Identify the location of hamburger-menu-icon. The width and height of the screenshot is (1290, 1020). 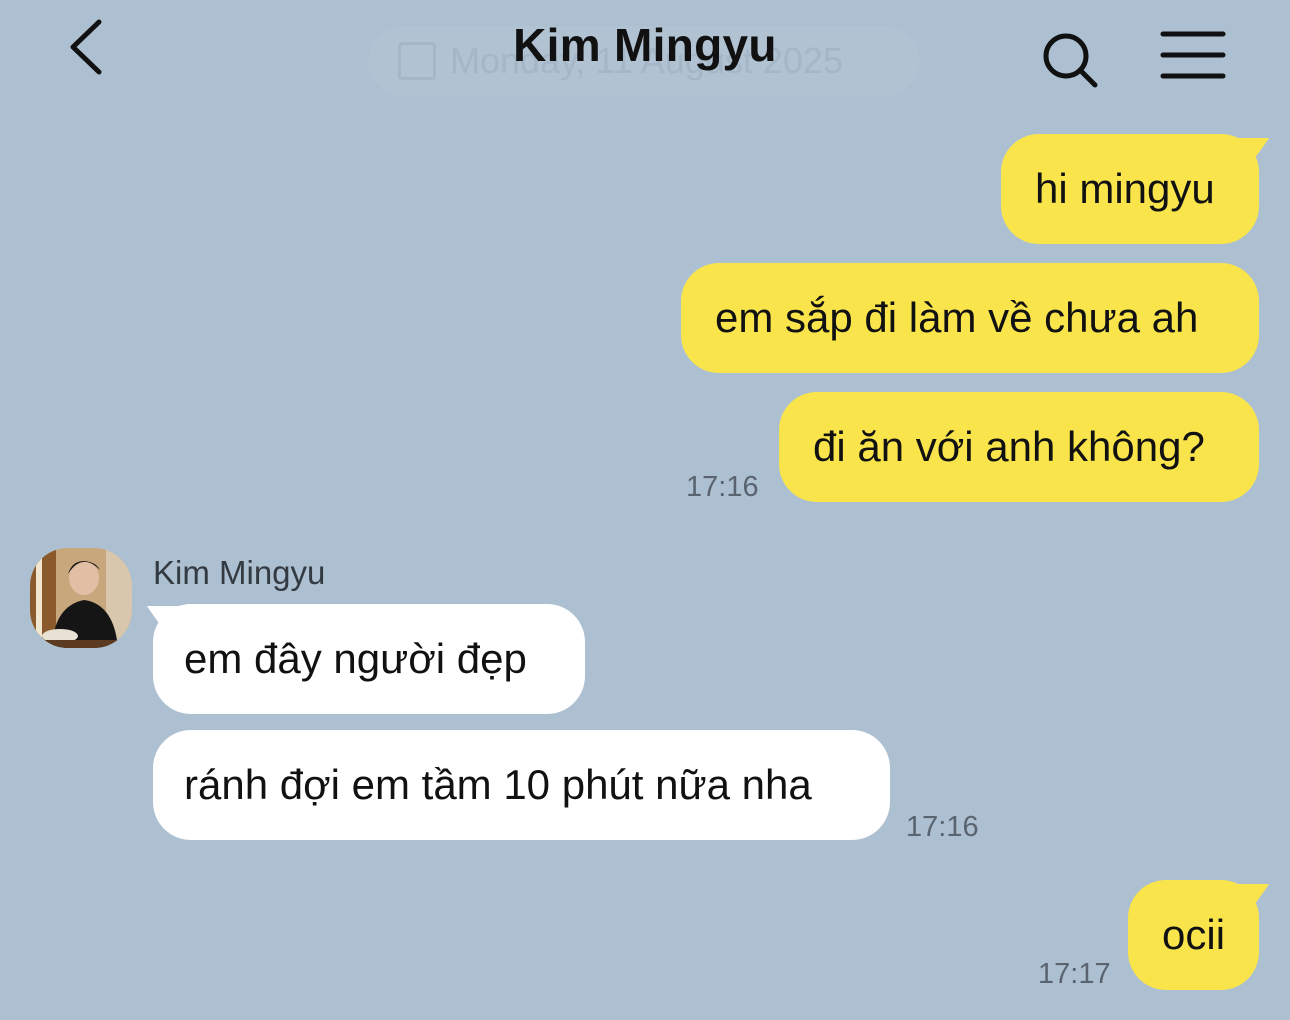
(1193, 55).